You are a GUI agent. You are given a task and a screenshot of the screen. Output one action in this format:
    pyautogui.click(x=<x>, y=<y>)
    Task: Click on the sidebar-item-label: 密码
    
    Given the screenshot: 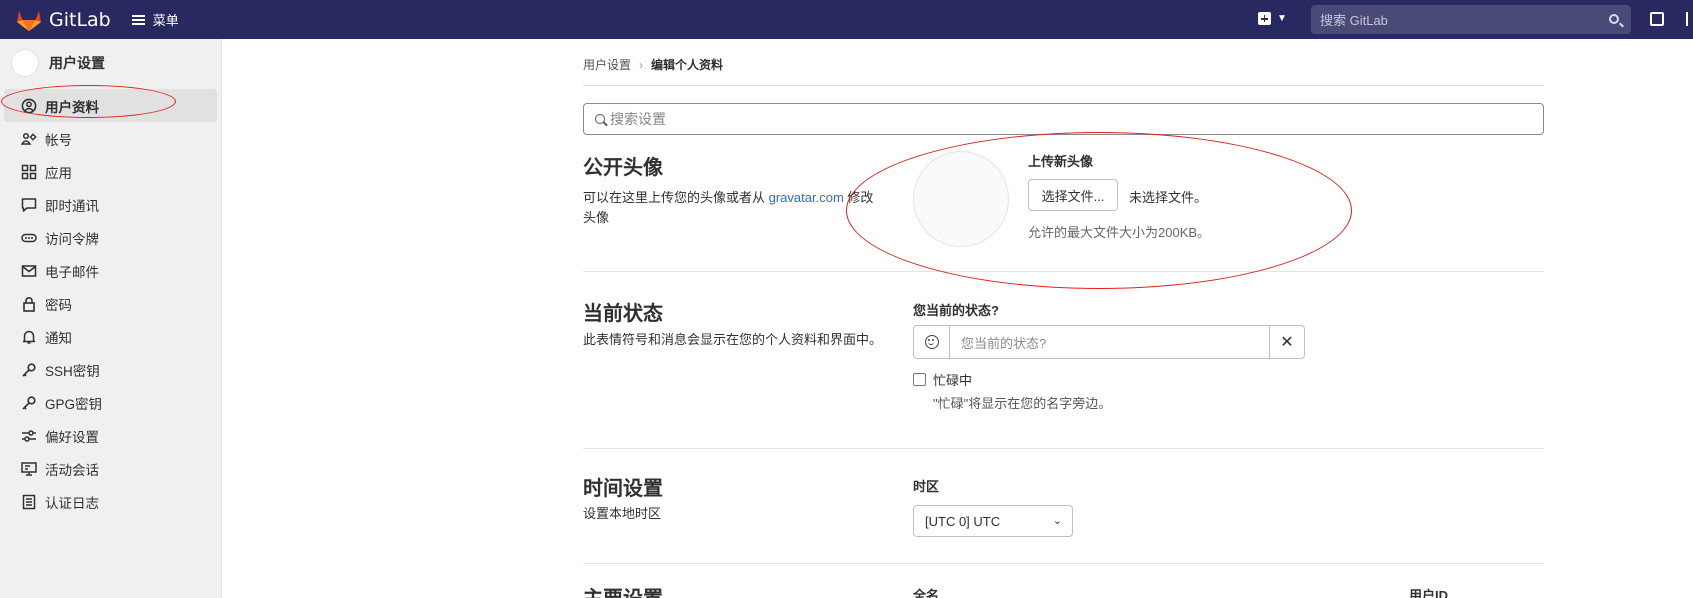 What is the action you would take?
    pyautogui.click(x=58, y=305)
    